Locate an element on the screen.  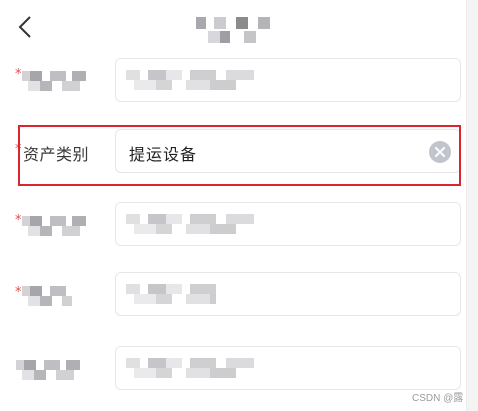
chevron-left-icon is located at coordinates (24, 27).